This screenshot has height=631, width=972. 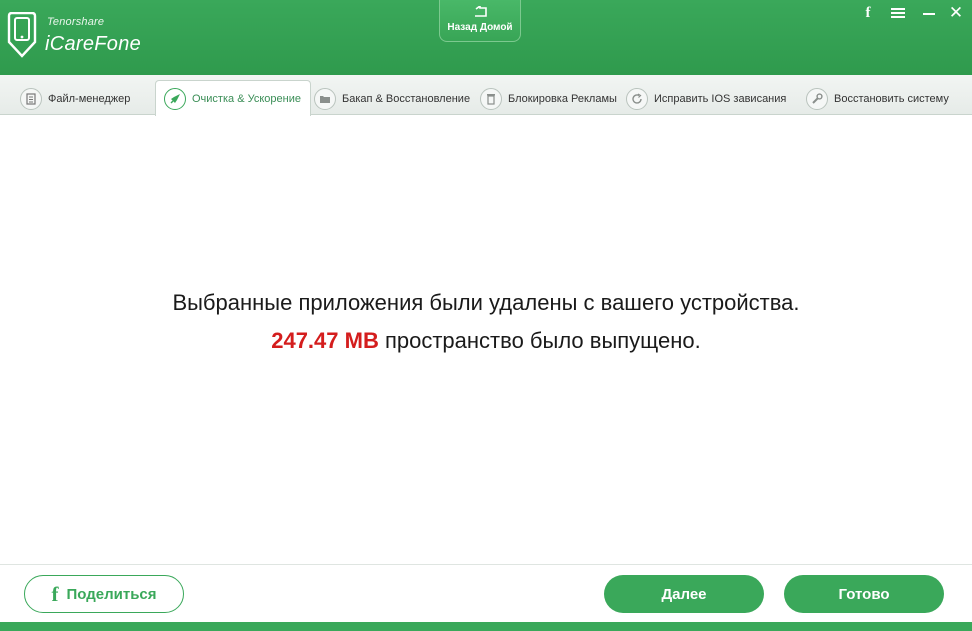 I want to click on back-home-icon, so click(x=481, y=11).